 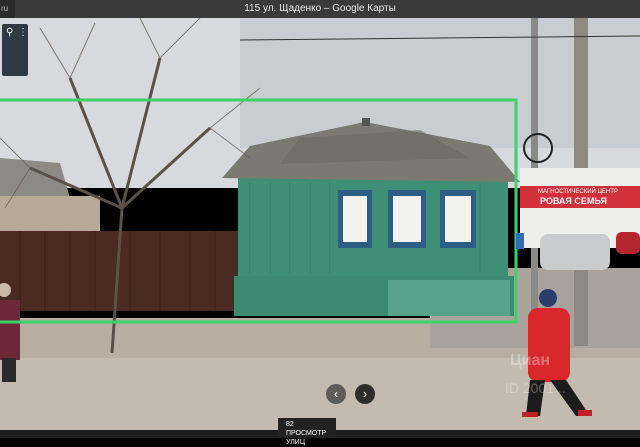 What do you see at coordinates (290, 424) in the screenshot?
I see `street-view-number: 82` at bounding box center [290, 424].